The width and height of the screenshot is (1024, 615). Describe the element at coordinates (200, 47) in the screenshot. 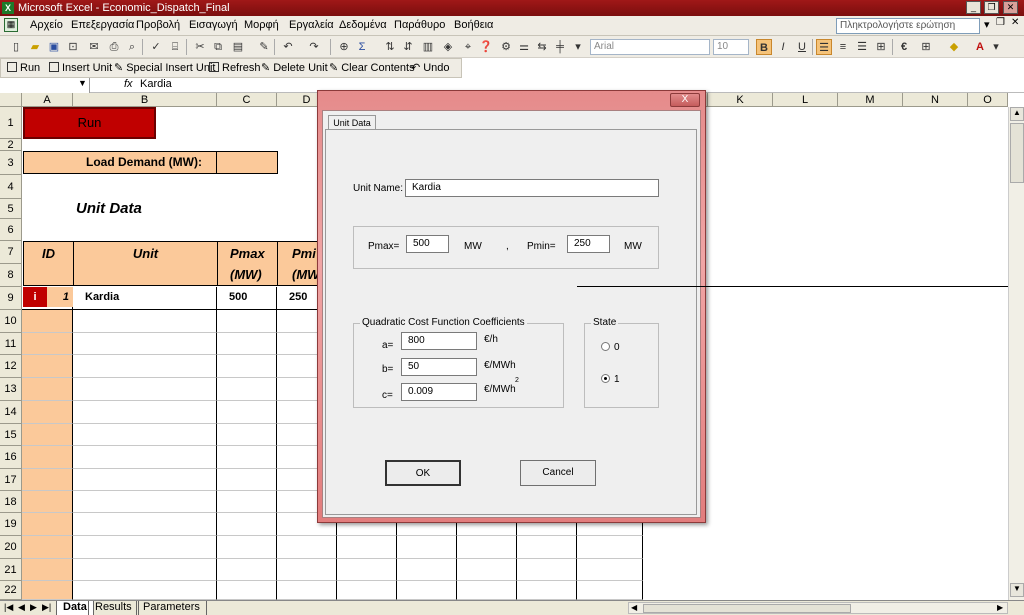

I see `cut-icon: ✂` at that location.